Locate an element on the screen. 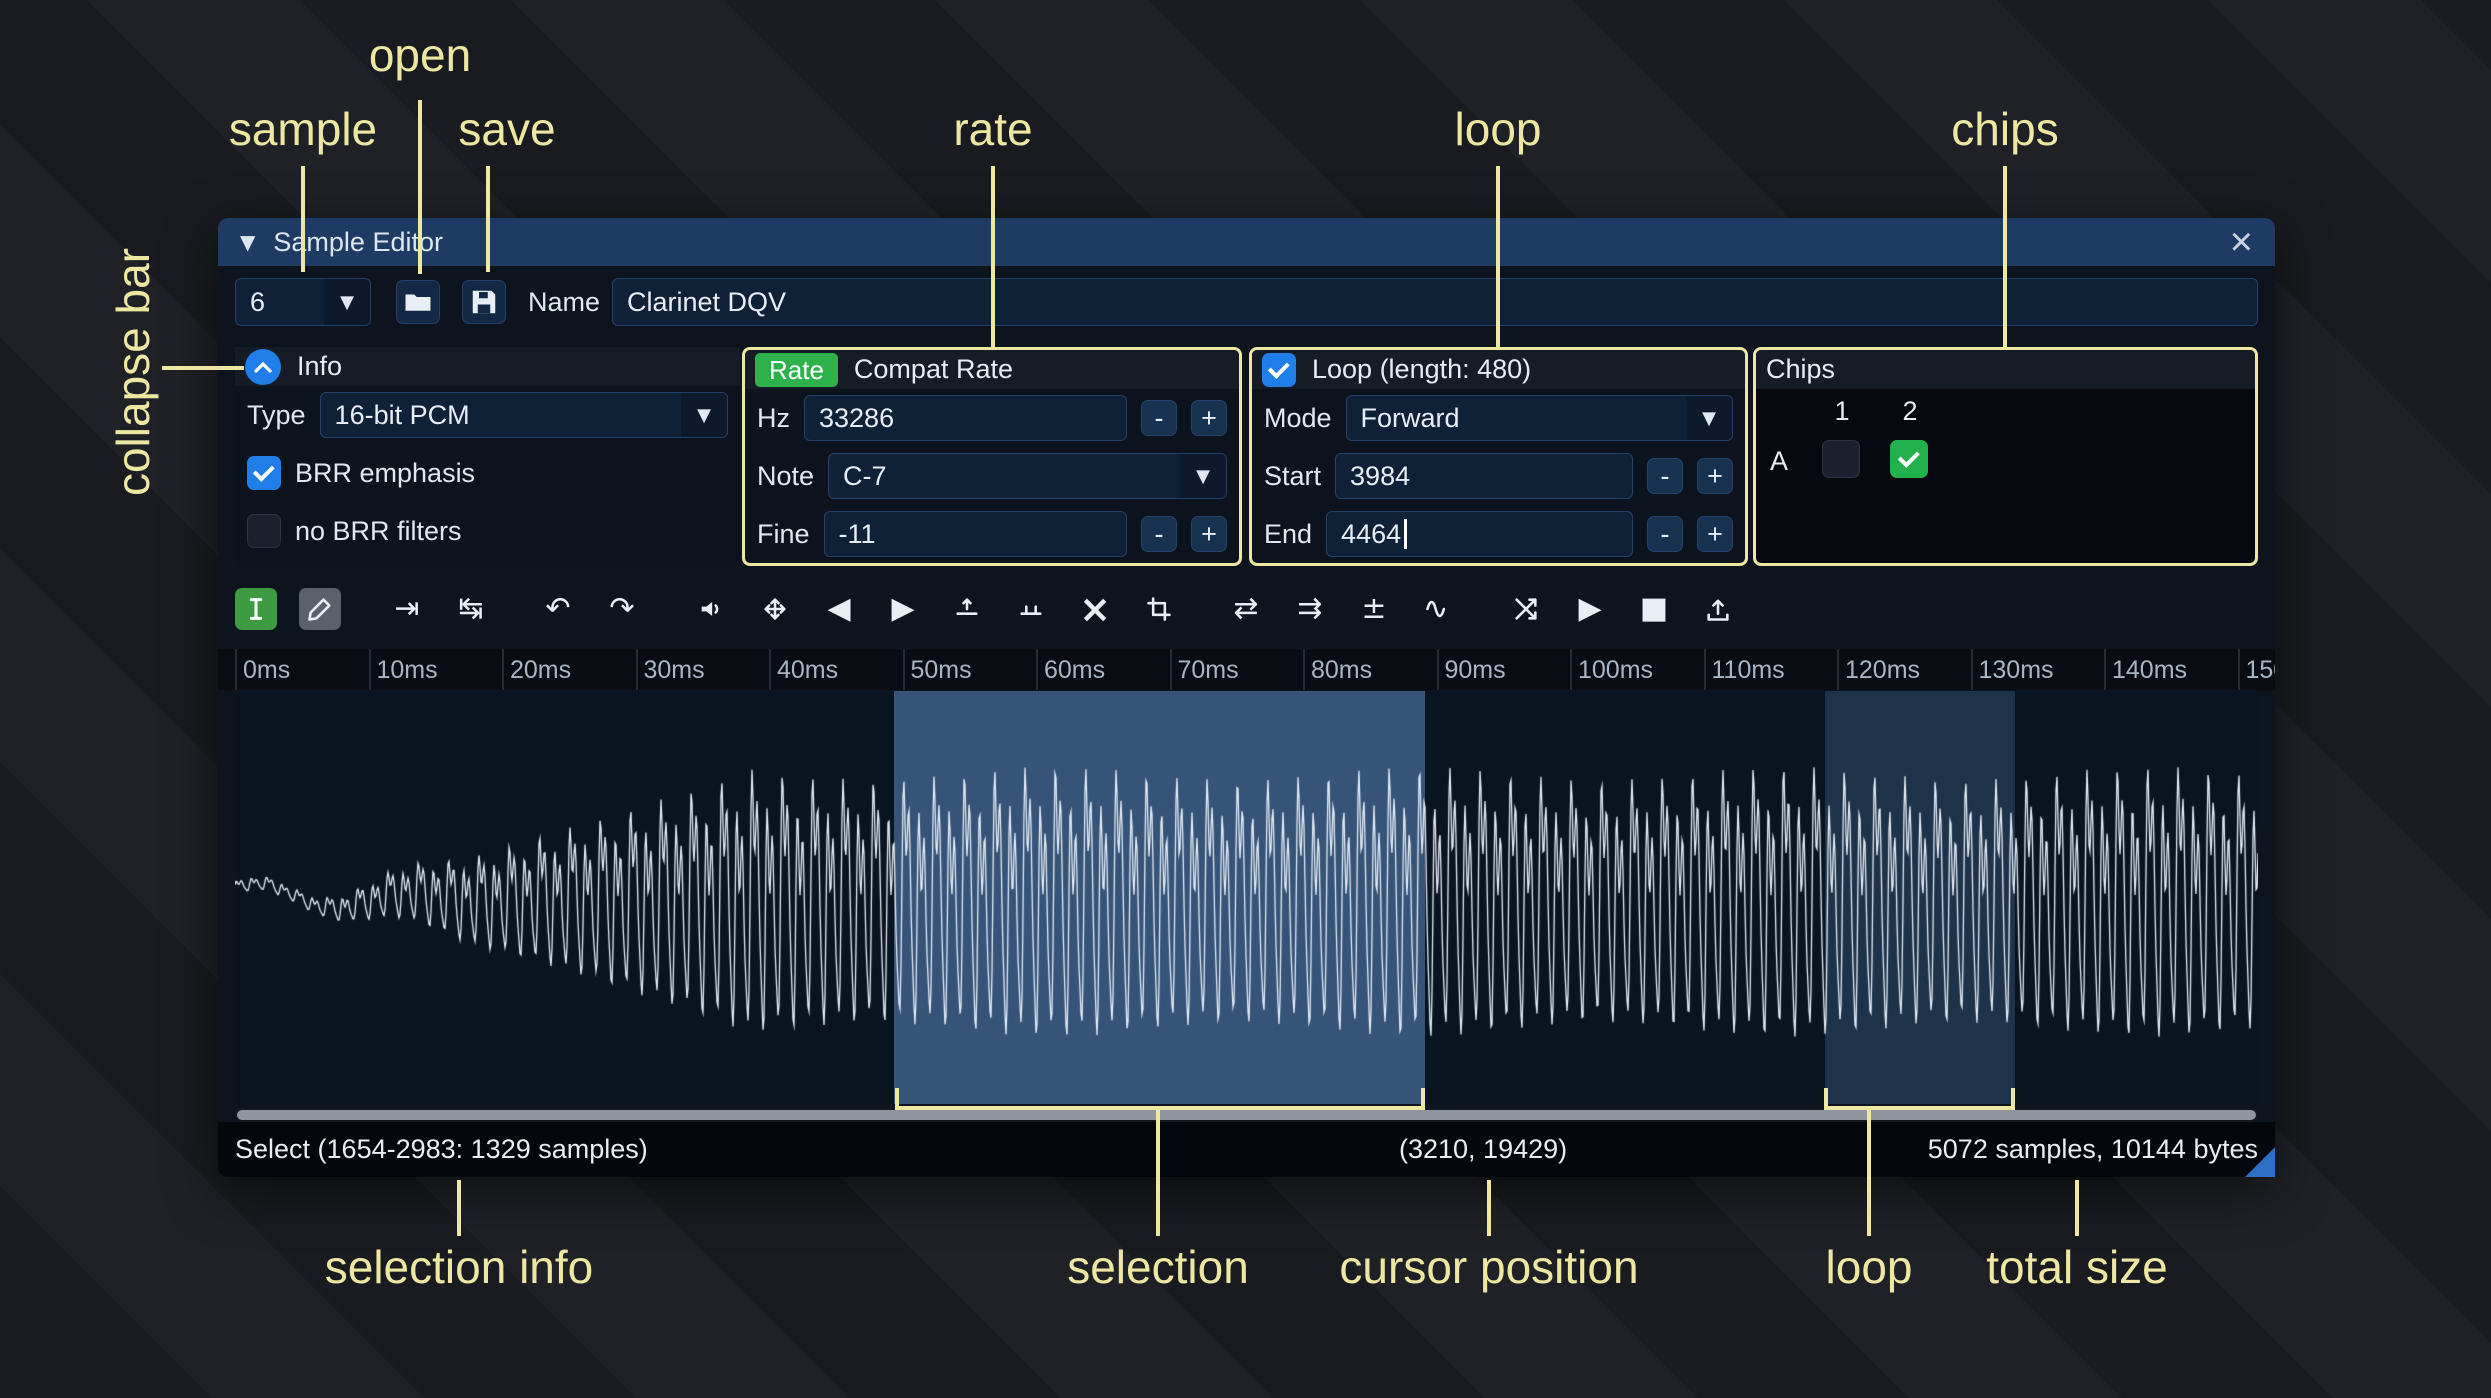 The height and width of the screenshot is (1398, 2491). fade-out-button: ▶ is located at coordinates (903, 609).